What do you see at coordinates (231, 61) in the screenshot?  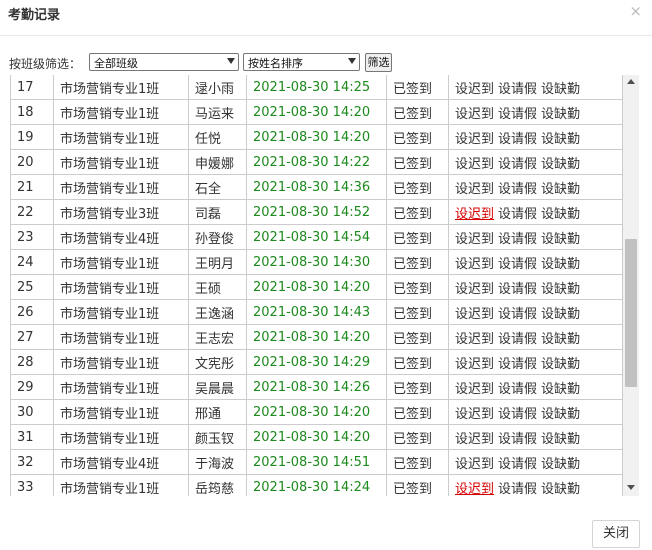 I see `chevron-down-icon` at bounding box center [231, 61].